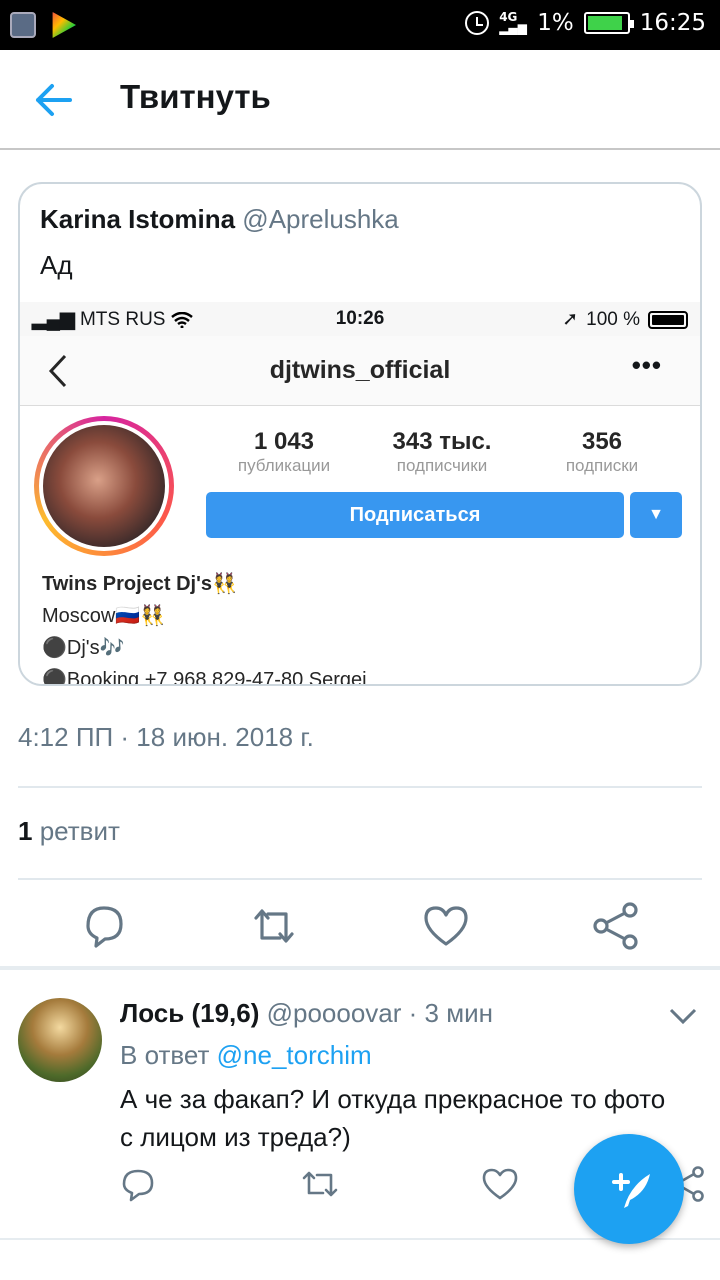 The image size is (720, 1280). What do you see at coordinates (608, 23) in the screenshot?
I see `battery-icon` at bounding box center [608, 23].